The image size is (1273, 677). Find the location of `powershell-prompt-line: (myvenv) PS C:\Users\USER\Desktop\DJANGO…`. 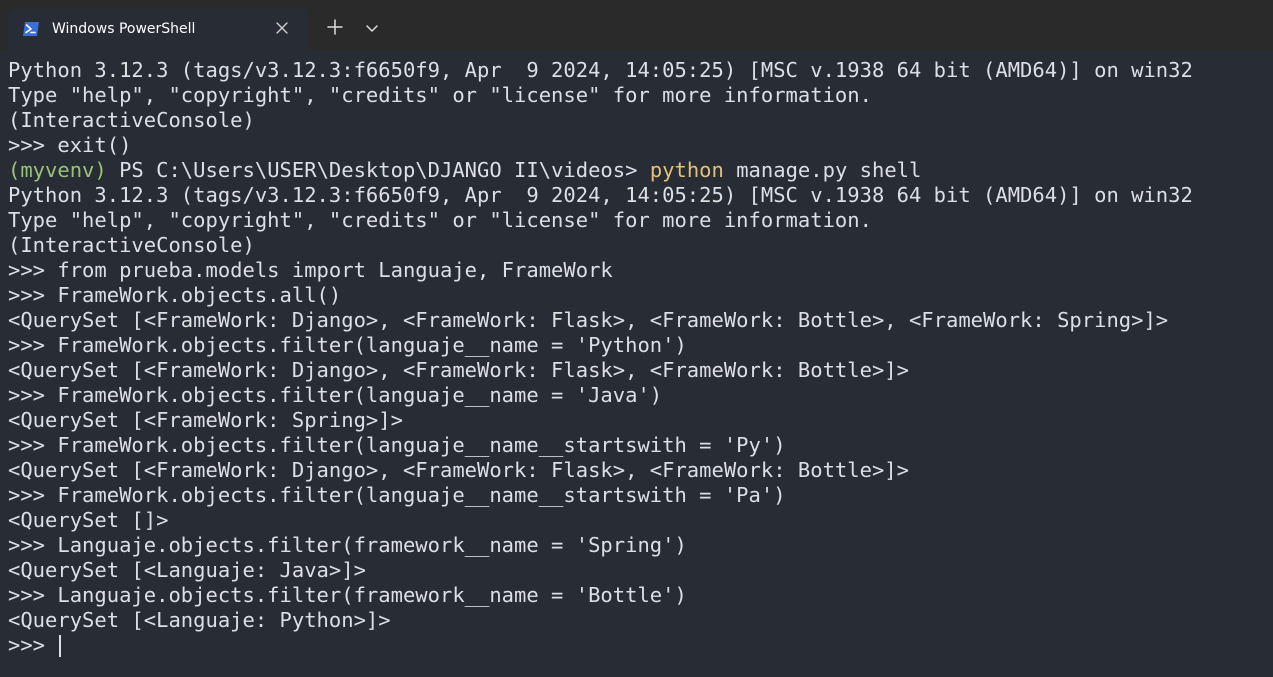

powershell-prompt-line: (myvenv) PS C:\Users\USER\Desktop\DJANGO… is located at coordinates (640, 170).